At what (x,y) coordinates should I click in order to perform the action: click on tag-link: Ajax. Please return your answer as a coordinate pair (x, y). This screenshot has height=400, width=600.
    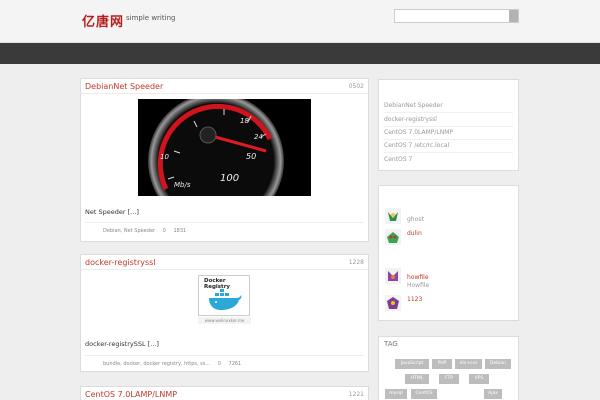
    Looking at the image, I should click on (493, 394).